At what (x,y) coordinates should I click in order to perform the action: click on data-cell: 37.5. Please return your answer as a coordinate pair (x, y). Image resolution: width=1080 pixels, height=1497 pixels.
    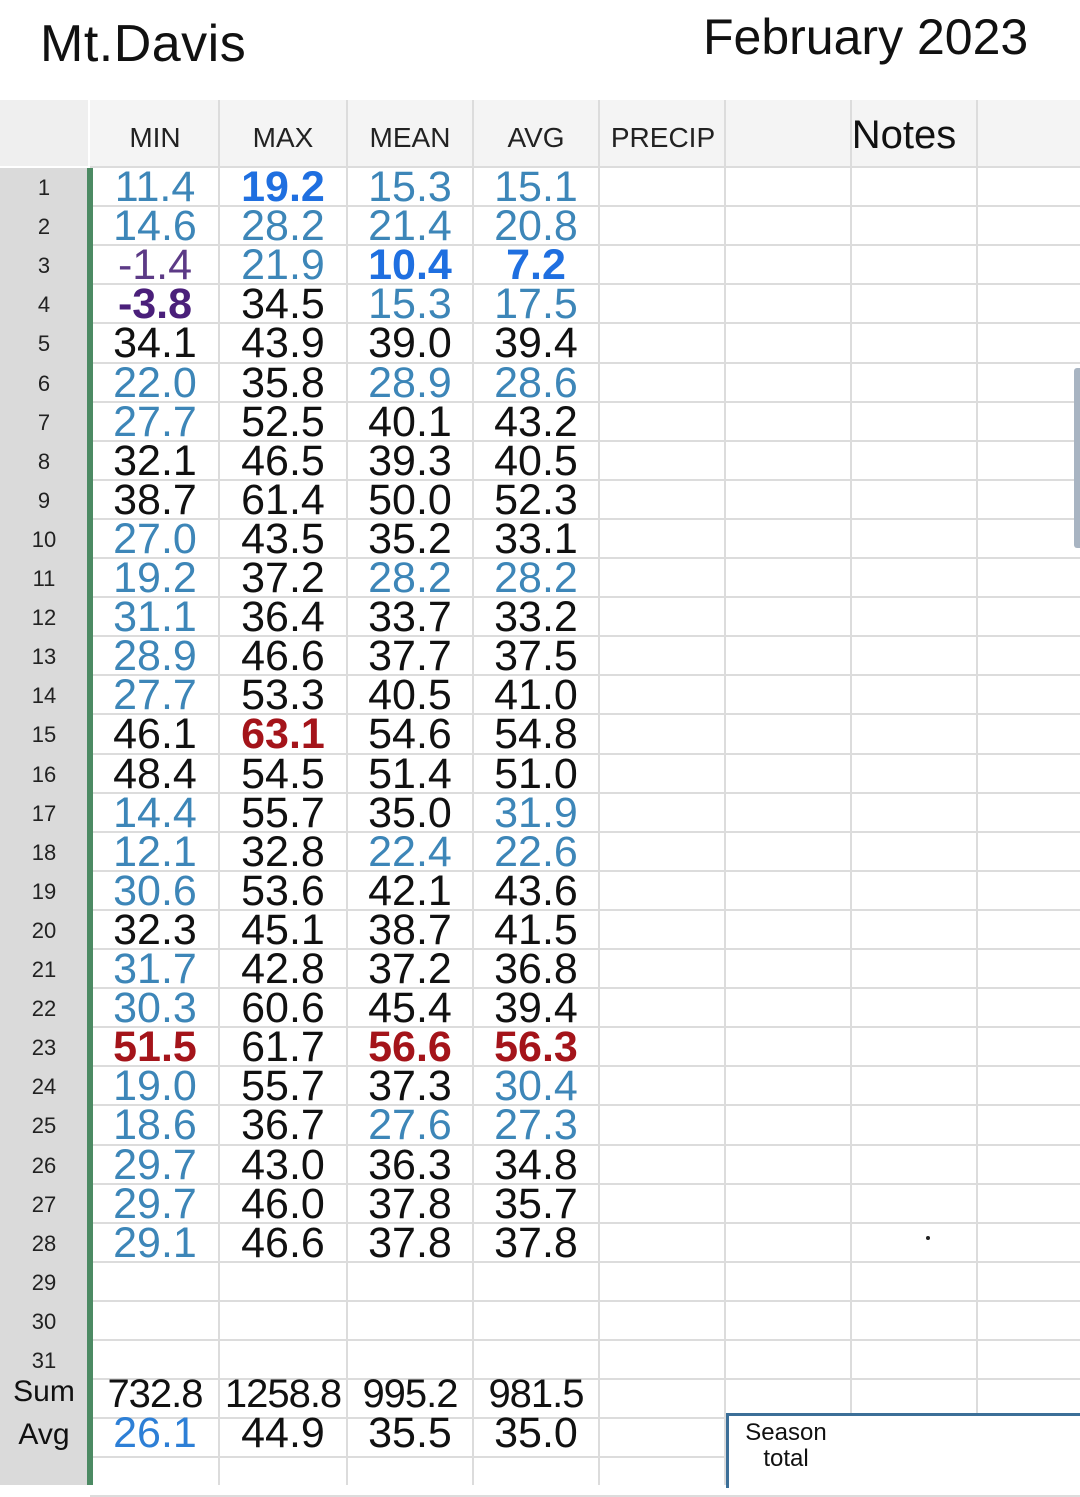
    Looking at the image, I should click on (536, 656).